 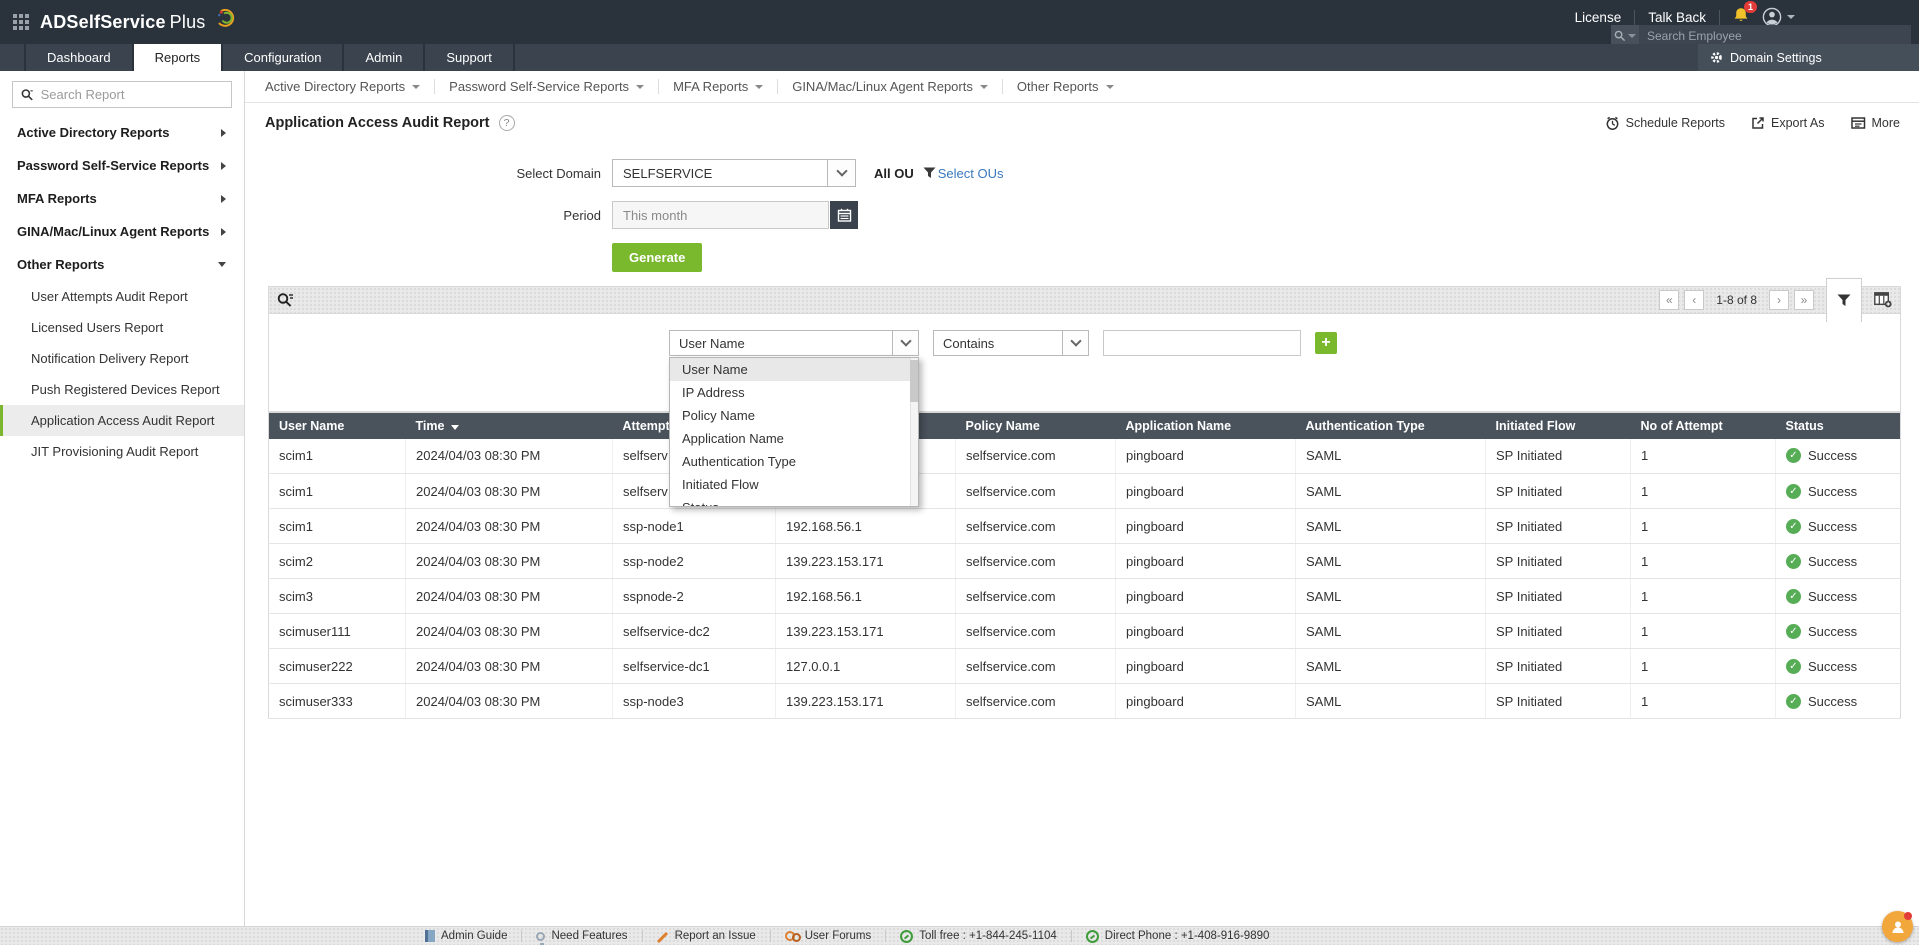 What do you see at coordinates (657, 257) in the screenshot?
I see `generate-button: Generate` at bounding box center [657, 257].